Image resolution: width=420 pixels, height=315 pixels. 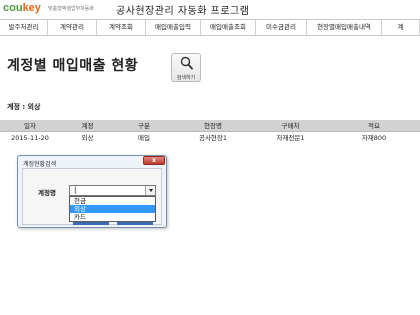 What do you see at coordinates (228, 27) in the screenshot?
I see `nav-item-4: 매입매출조회` at bounding box center [228, 27].